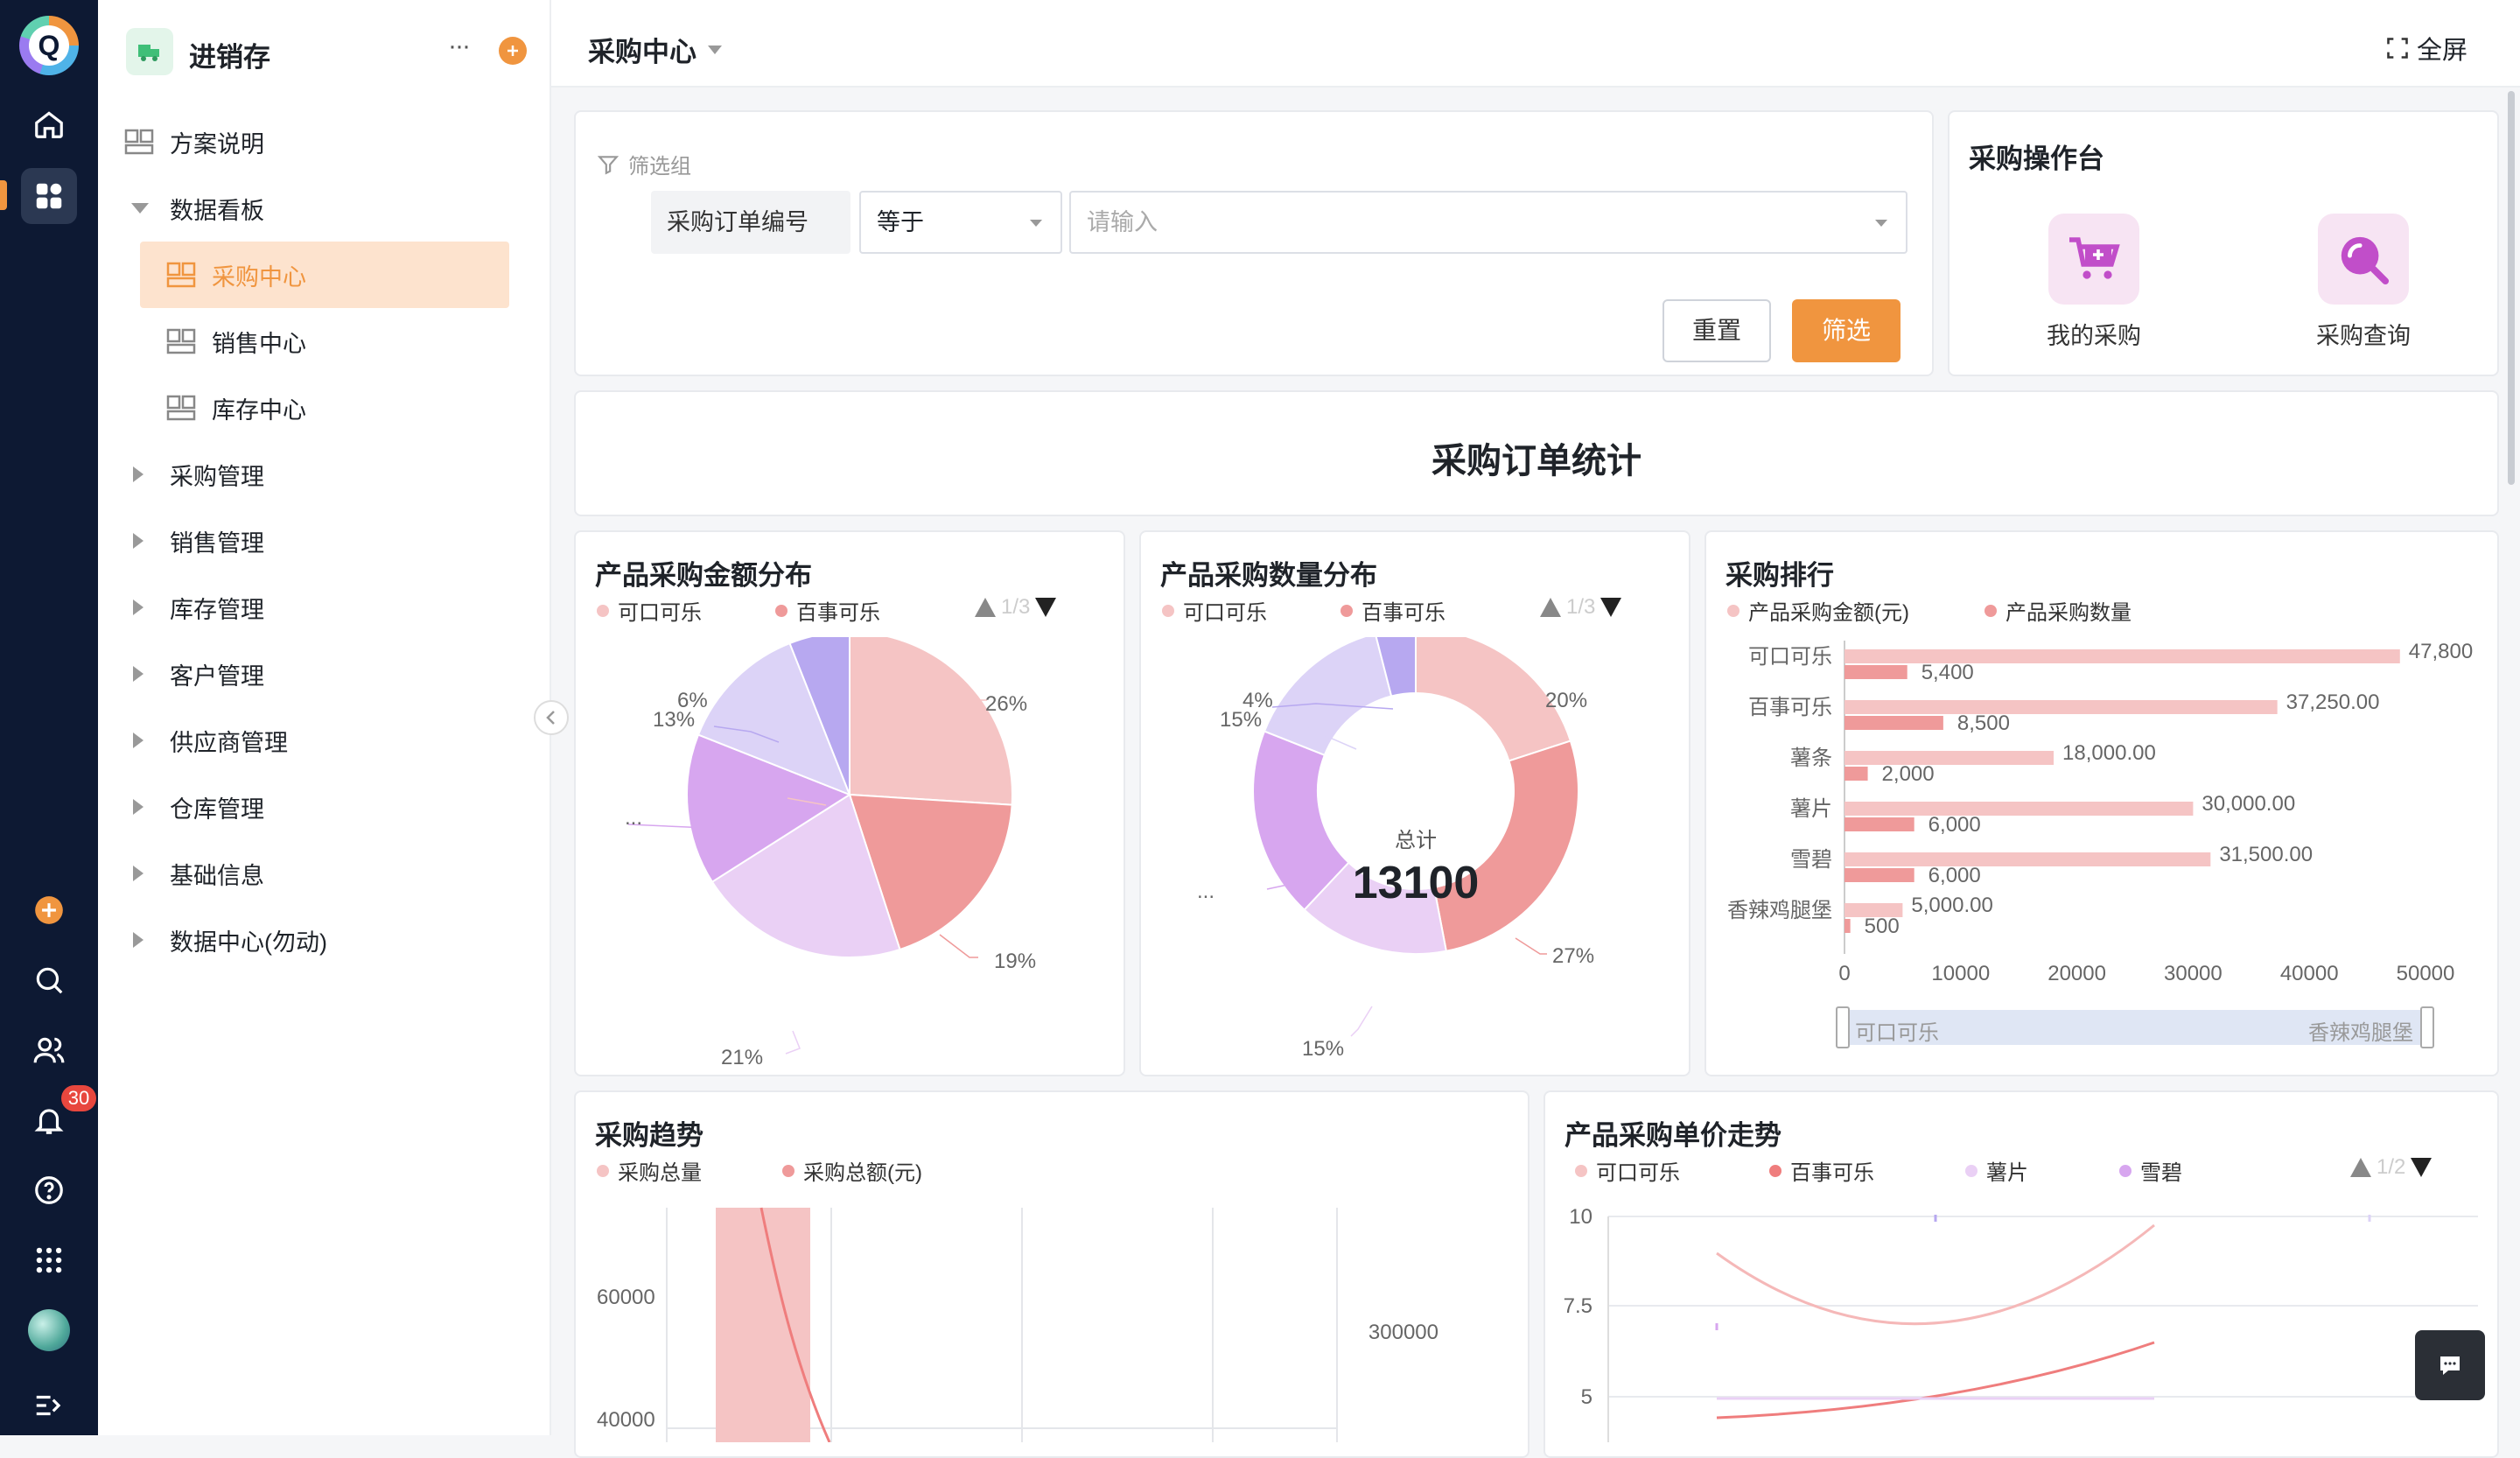 The height and width of the screenshot is (1458, 2520). Describe the element at coordinates (49, 1050) in the screenshot. I see `contacts-icon` at that location.